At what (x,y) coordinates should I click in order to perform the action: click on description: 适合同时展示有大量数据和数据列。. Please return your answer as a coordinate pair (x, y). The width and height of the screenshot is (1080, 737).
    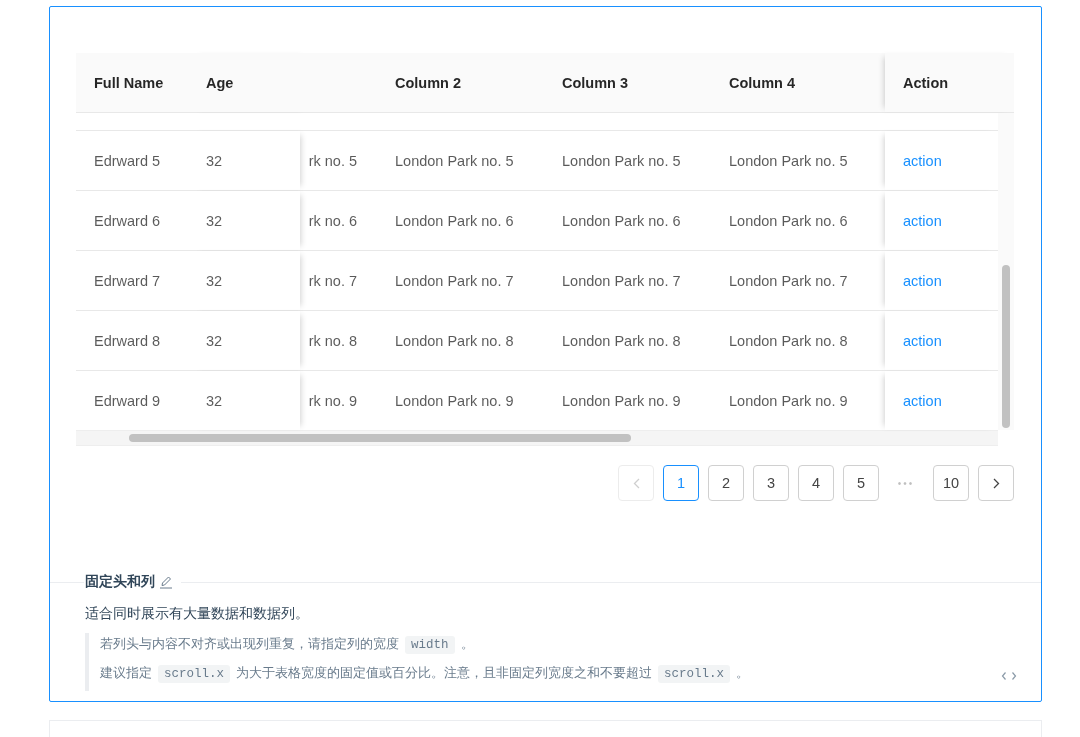
    Looking at the image, I should click on (197, 614).